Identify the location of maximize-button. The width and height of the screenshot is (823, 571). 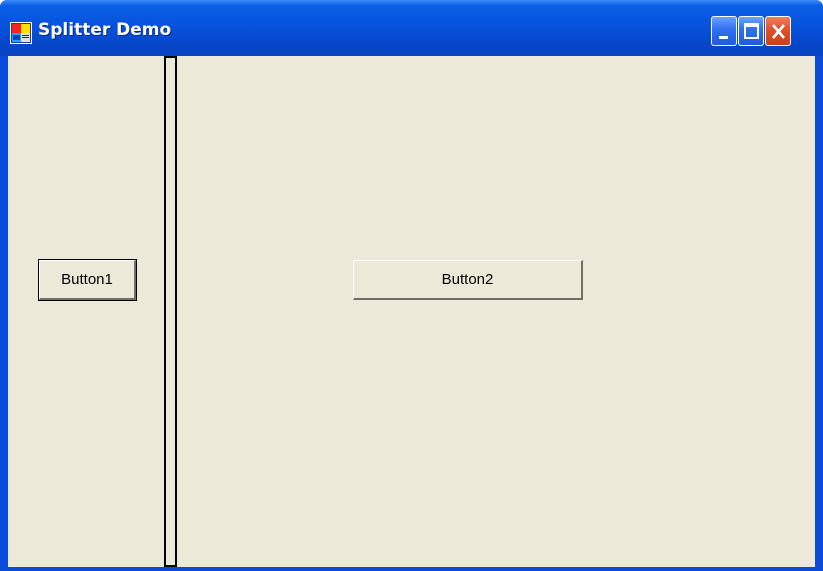
(751, 31).